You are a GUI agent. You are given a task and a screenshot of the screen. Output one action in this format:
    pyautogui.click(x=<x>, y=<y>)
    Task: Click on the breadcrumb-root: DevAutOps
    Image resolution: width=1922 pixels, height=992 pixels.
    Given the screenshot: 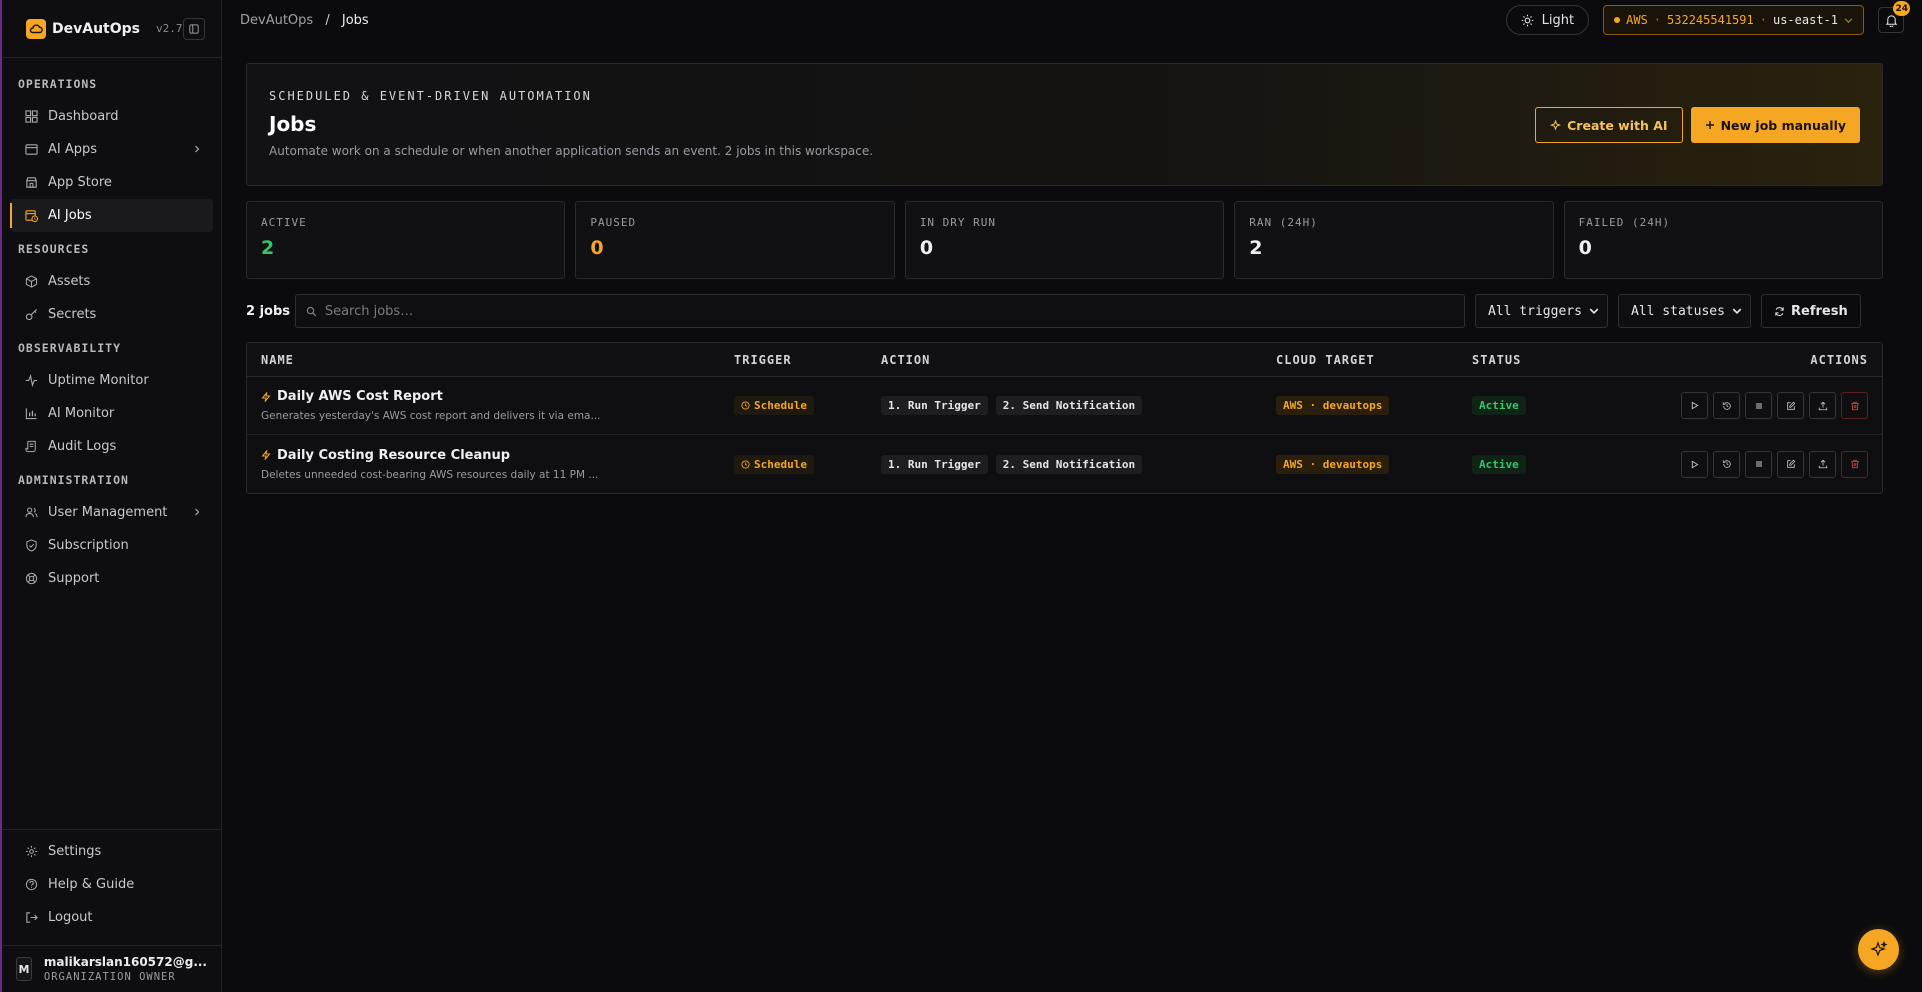 What is the action you would take?
    pyautogui.click(x=276, y=20)
    